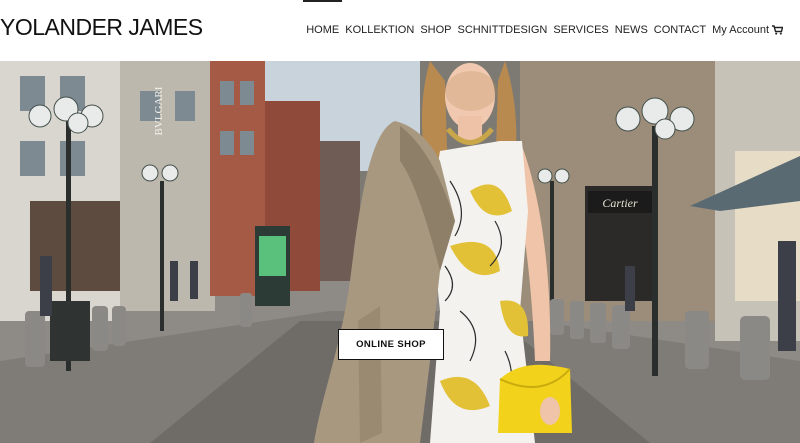  I want to click on nav-item-contact: CONTACT, so click(680, 30).